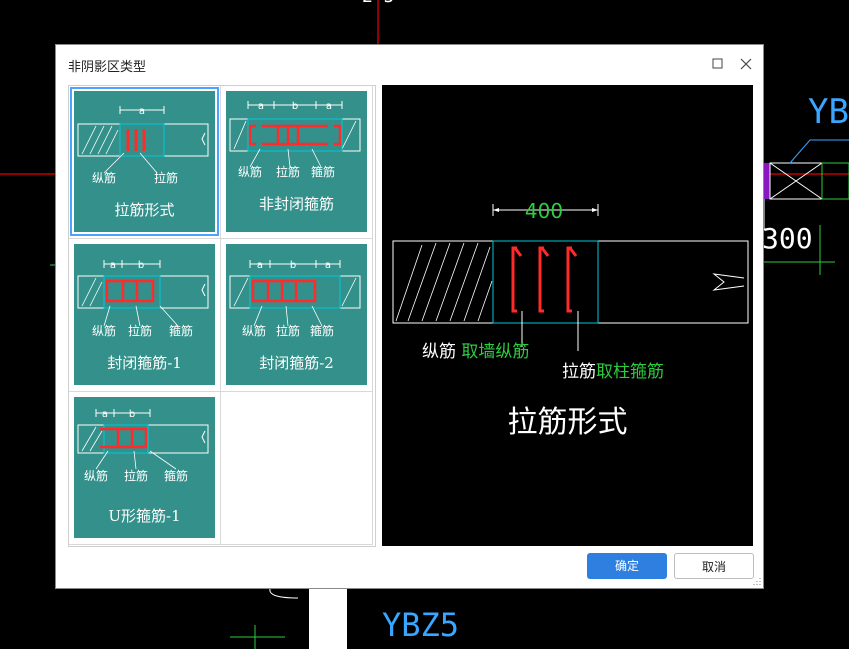 Image resolution: width=849 pixels, height=649 pixels. What do you see at coordinates (144, 210) in the screenshot?
I see `option-label: 拉筋形式` at bounding box center [144, 210].